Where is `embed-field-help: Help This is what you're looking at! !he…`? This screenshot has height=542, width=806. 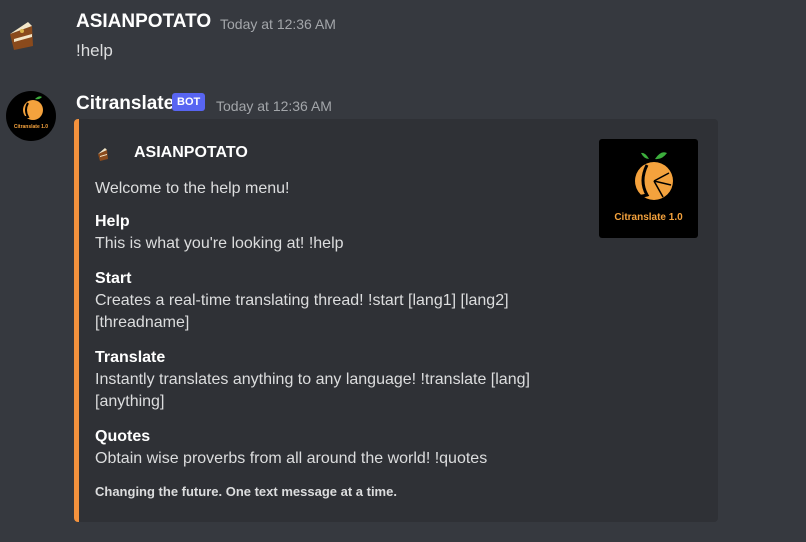 embed-field-help: Help This is what you're looking at! !he… is located at coordinates (330, 233).